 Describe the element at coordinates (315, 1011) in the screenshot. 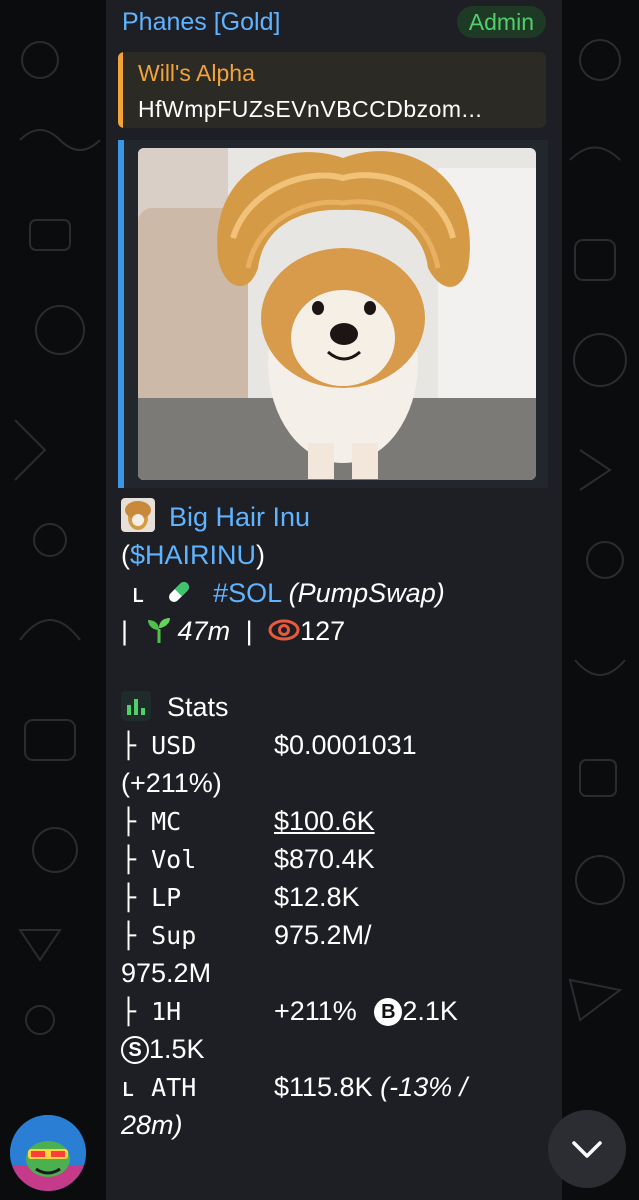

I see `stat-value-1h: +211%` at that location.